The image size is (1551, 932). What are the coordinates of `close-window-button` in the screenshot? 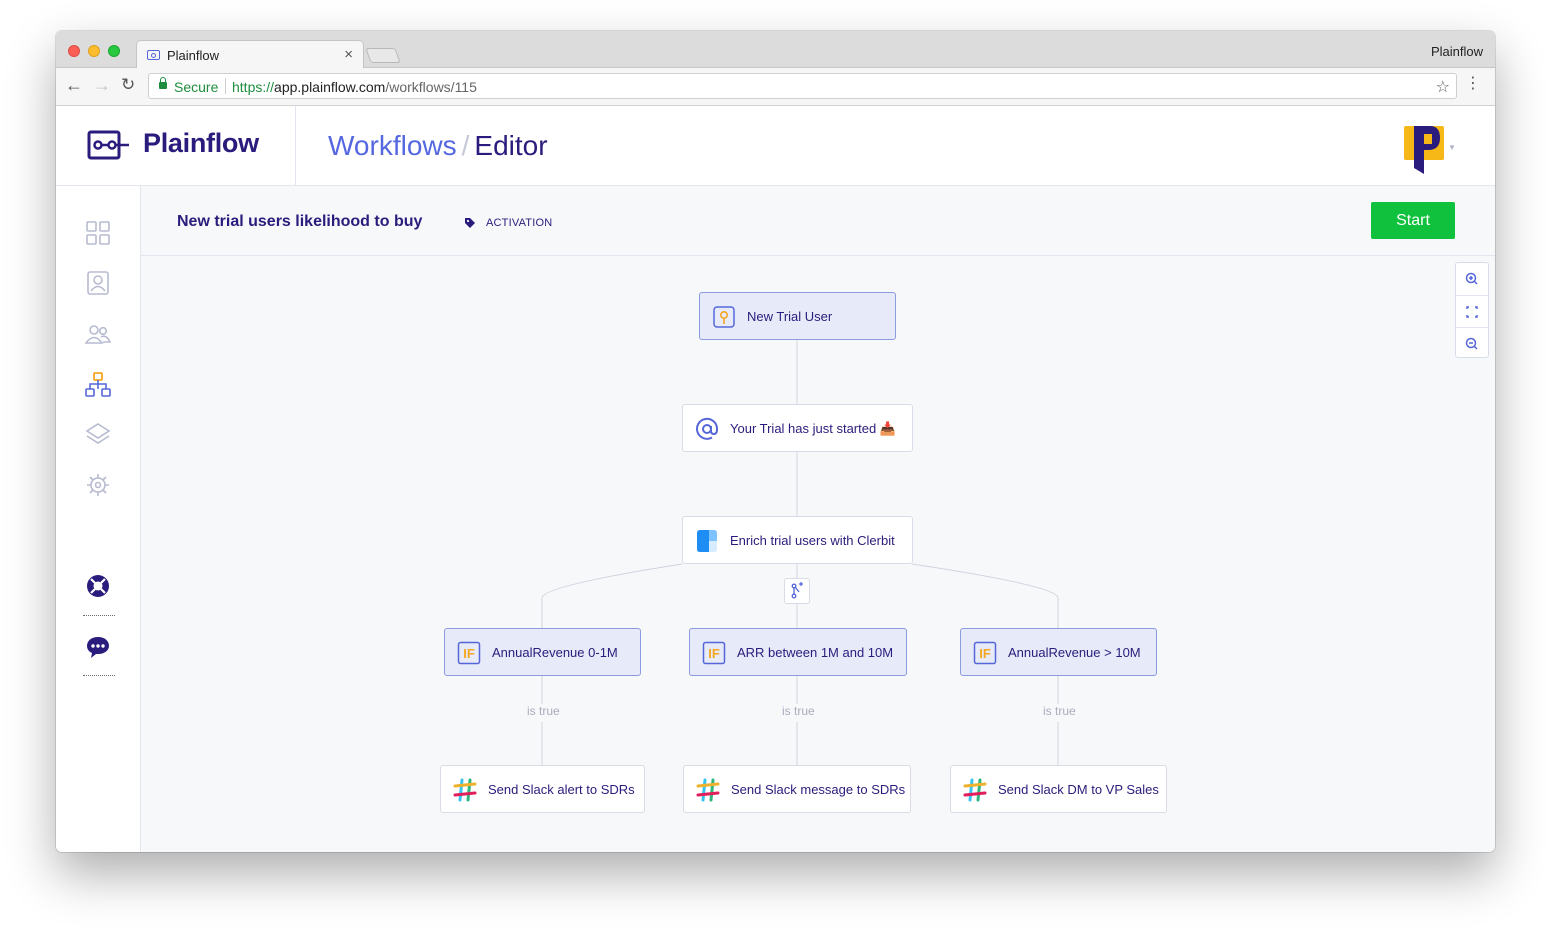 It's located at (74, 51).